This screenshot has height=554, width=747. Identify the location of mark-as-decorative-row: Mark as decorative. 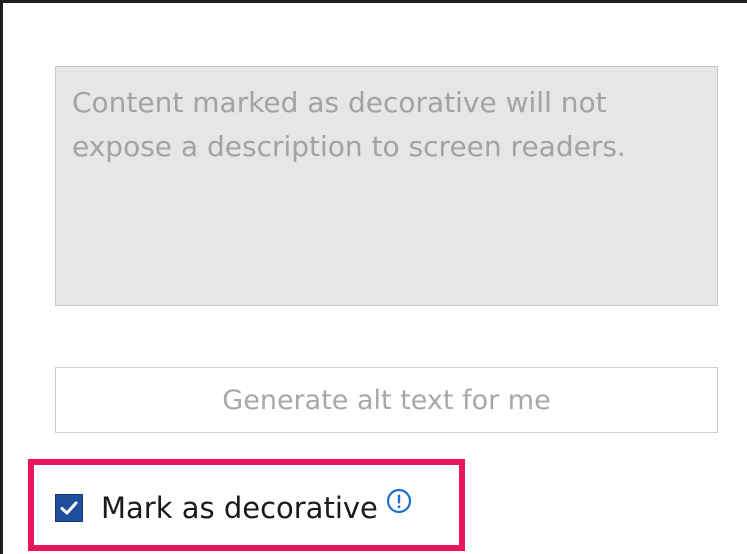
(233, 508).